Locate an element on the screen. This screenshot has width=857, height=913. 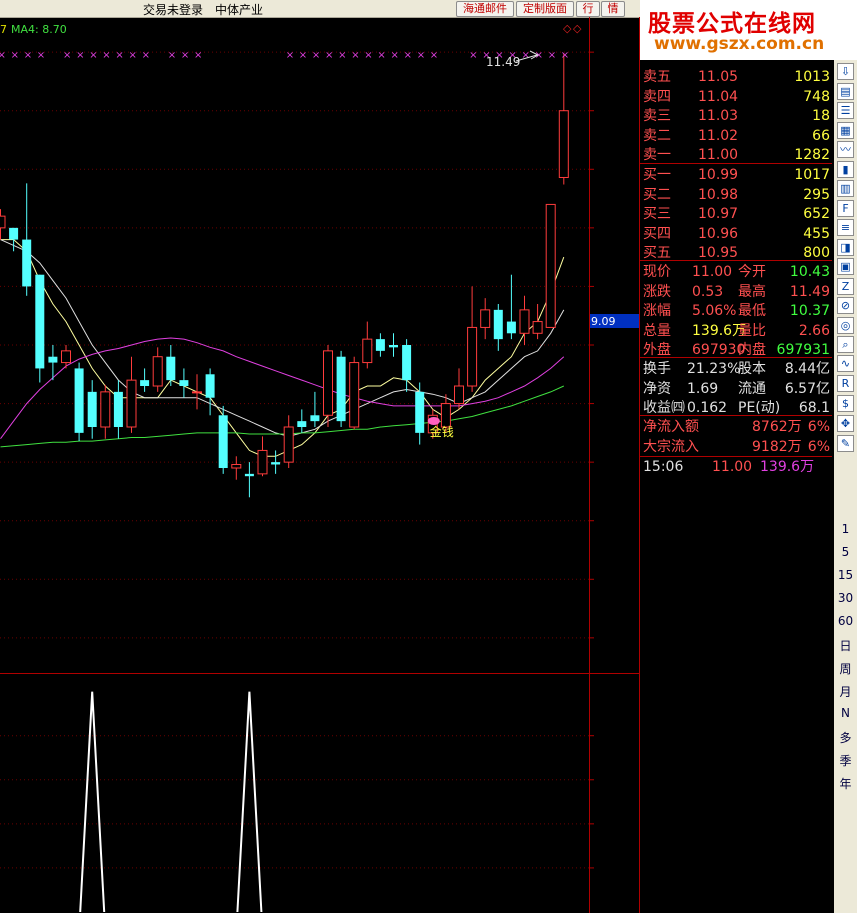
book-icon: ≡ is located at coordinates (845, 227).